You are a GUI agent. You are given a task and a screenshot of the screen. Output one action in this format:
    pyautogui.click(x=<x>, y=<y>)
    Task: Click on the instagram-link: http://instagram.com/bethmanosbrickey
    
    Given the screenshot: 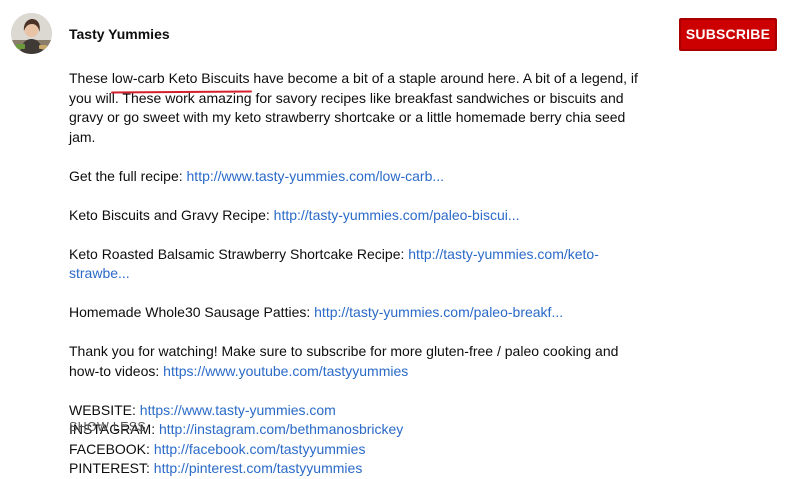 What is the action you would take?
    pyautogui.click(x=281, y=429)
    